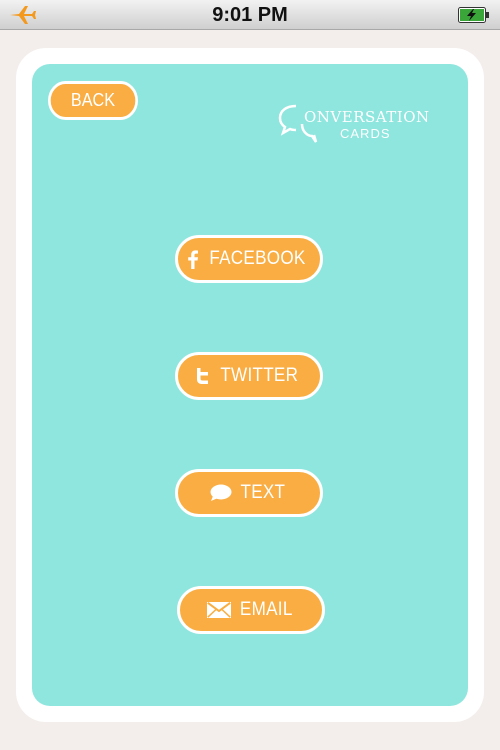  Describe the element at coordinates (367, 117) in the screenshot. I see `logo-text-conversation: ONVERSATION` at that location.